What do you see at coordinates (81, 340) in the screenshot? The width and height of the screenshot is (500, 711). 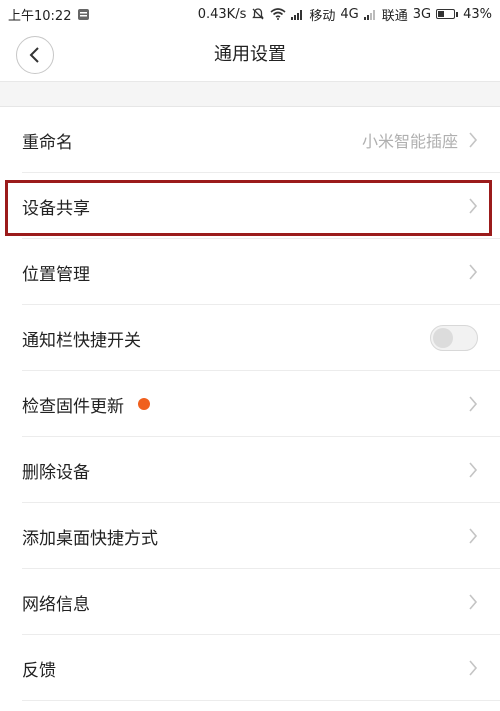 I see `setting-label: 通知栏快捷开关` at bounding box center [81, 340].